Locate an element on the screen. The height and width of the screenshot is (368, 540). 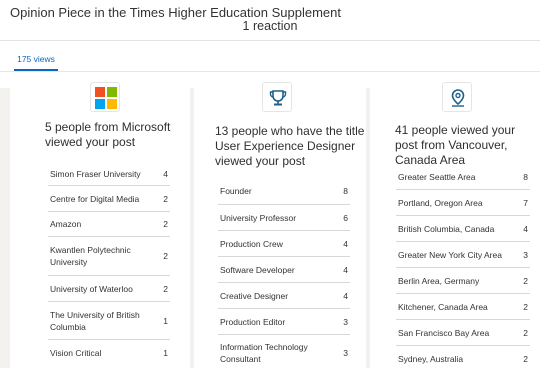
item-label: British Columbia, Canada is located at coordinates (446, 228).